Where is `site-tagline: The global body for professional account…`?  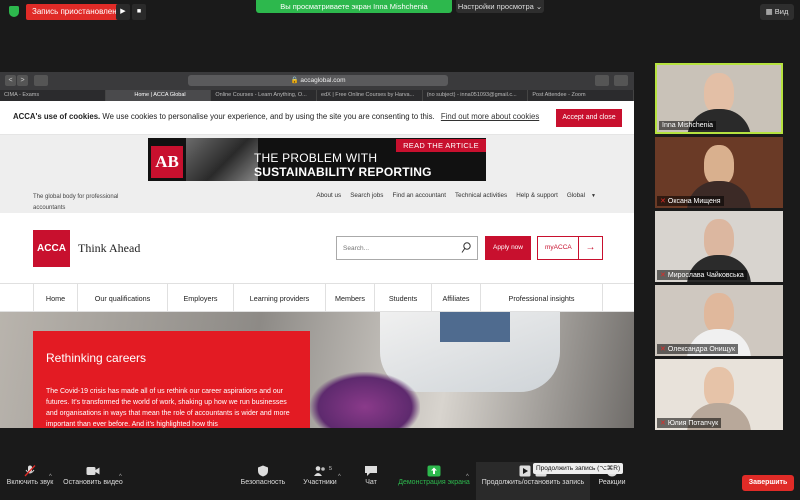
site-tagline: The global body for professional account… is located at coordinates (76, 202).